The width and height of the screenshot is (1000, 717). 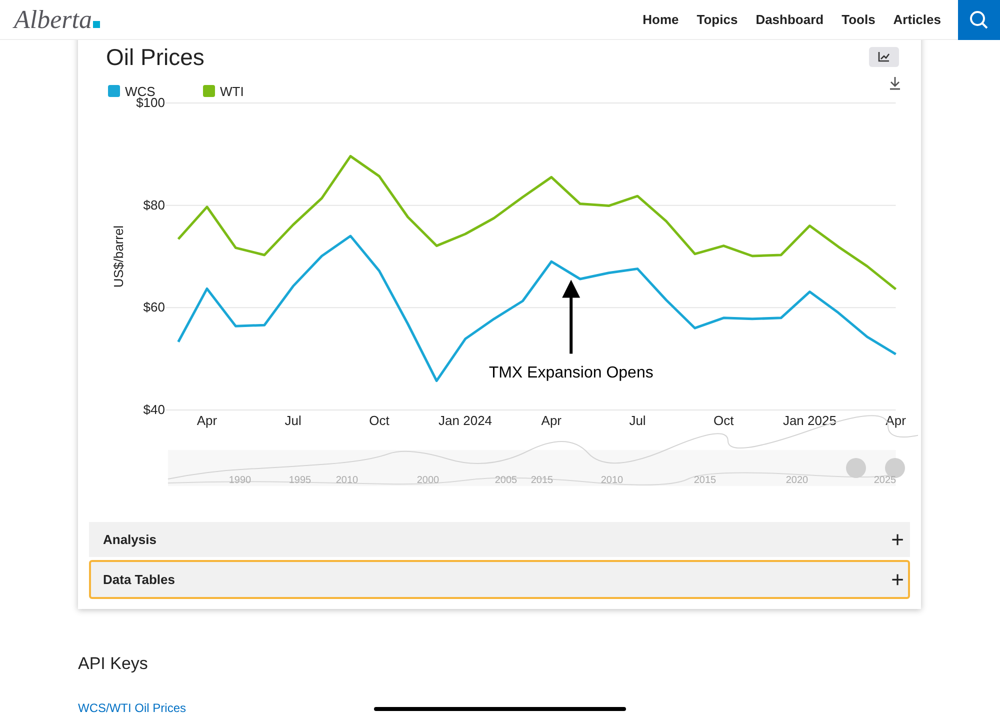 What do you see at coordinates (539, 707) in the screenshot?
I see `api-link: WCS/WTI Oil Prices` at bounding box center [539, 707].